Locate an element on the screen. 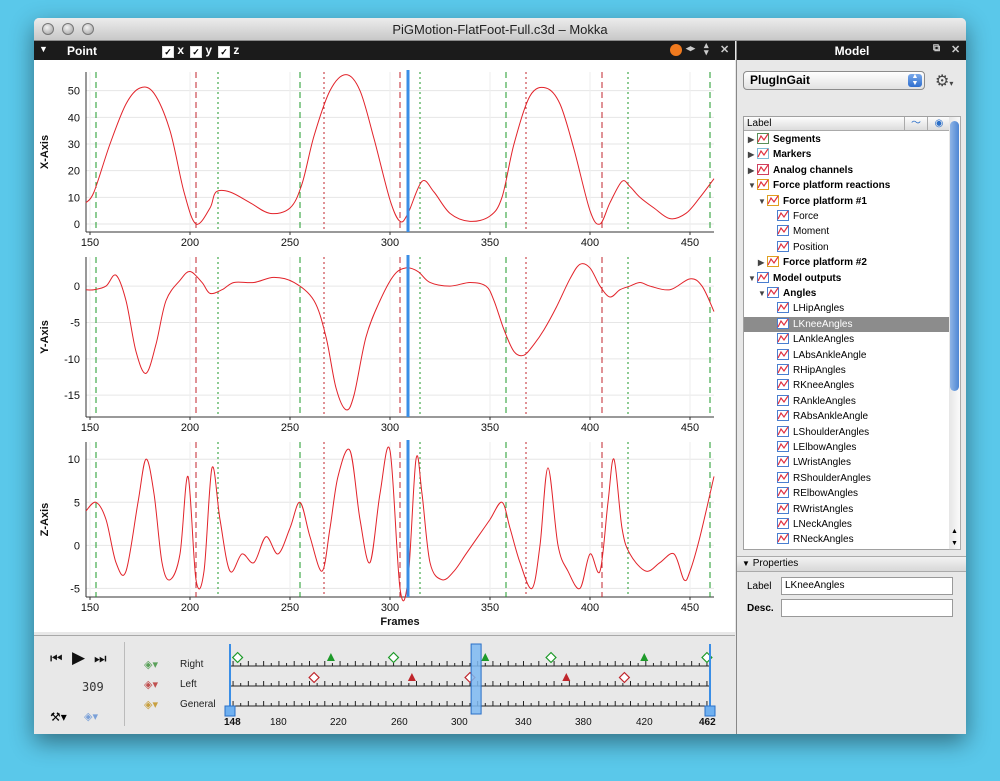  tree-item: LAnkleAngles is located at coordinates (847, 339).